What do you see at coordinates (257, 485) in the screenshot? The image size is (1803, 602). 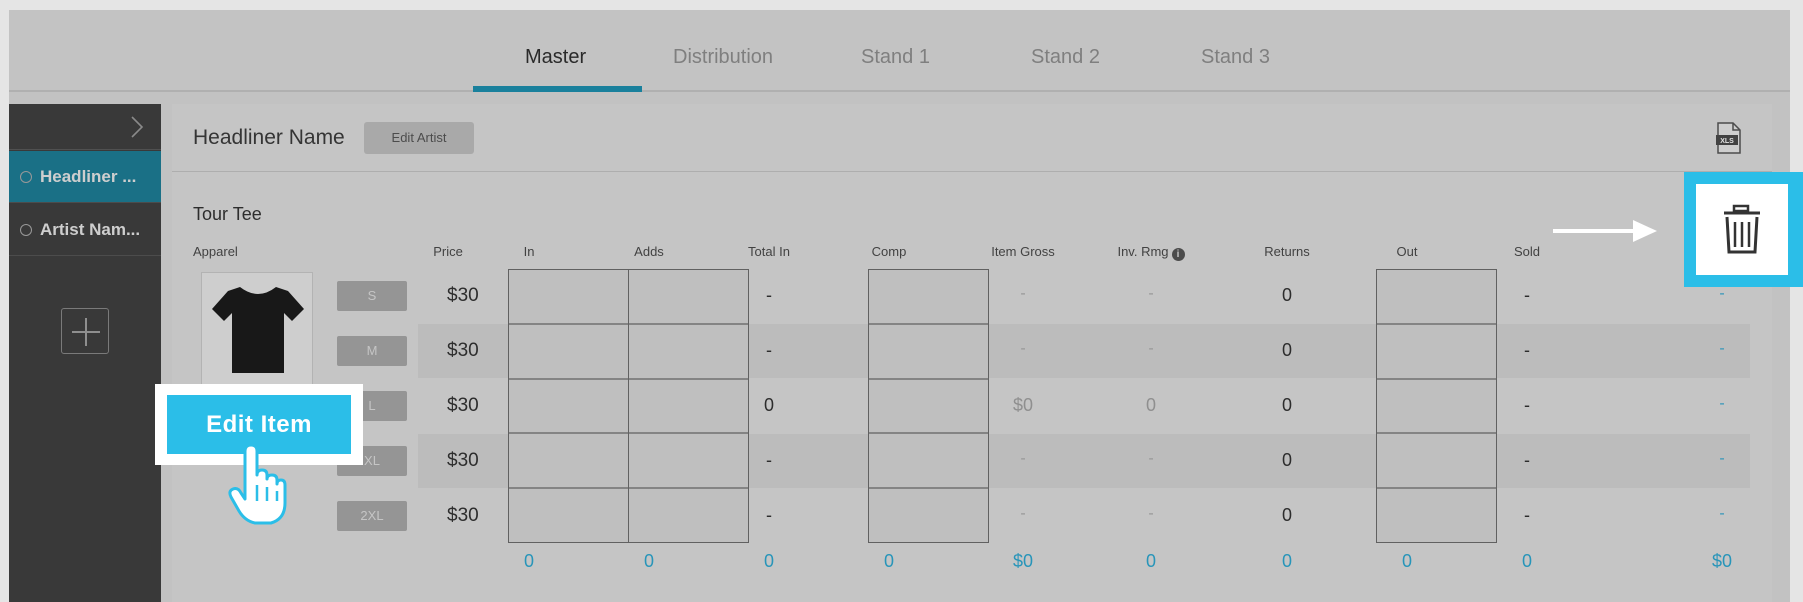 I see `hand-pointer-icon` at bounding box center [257, 485].